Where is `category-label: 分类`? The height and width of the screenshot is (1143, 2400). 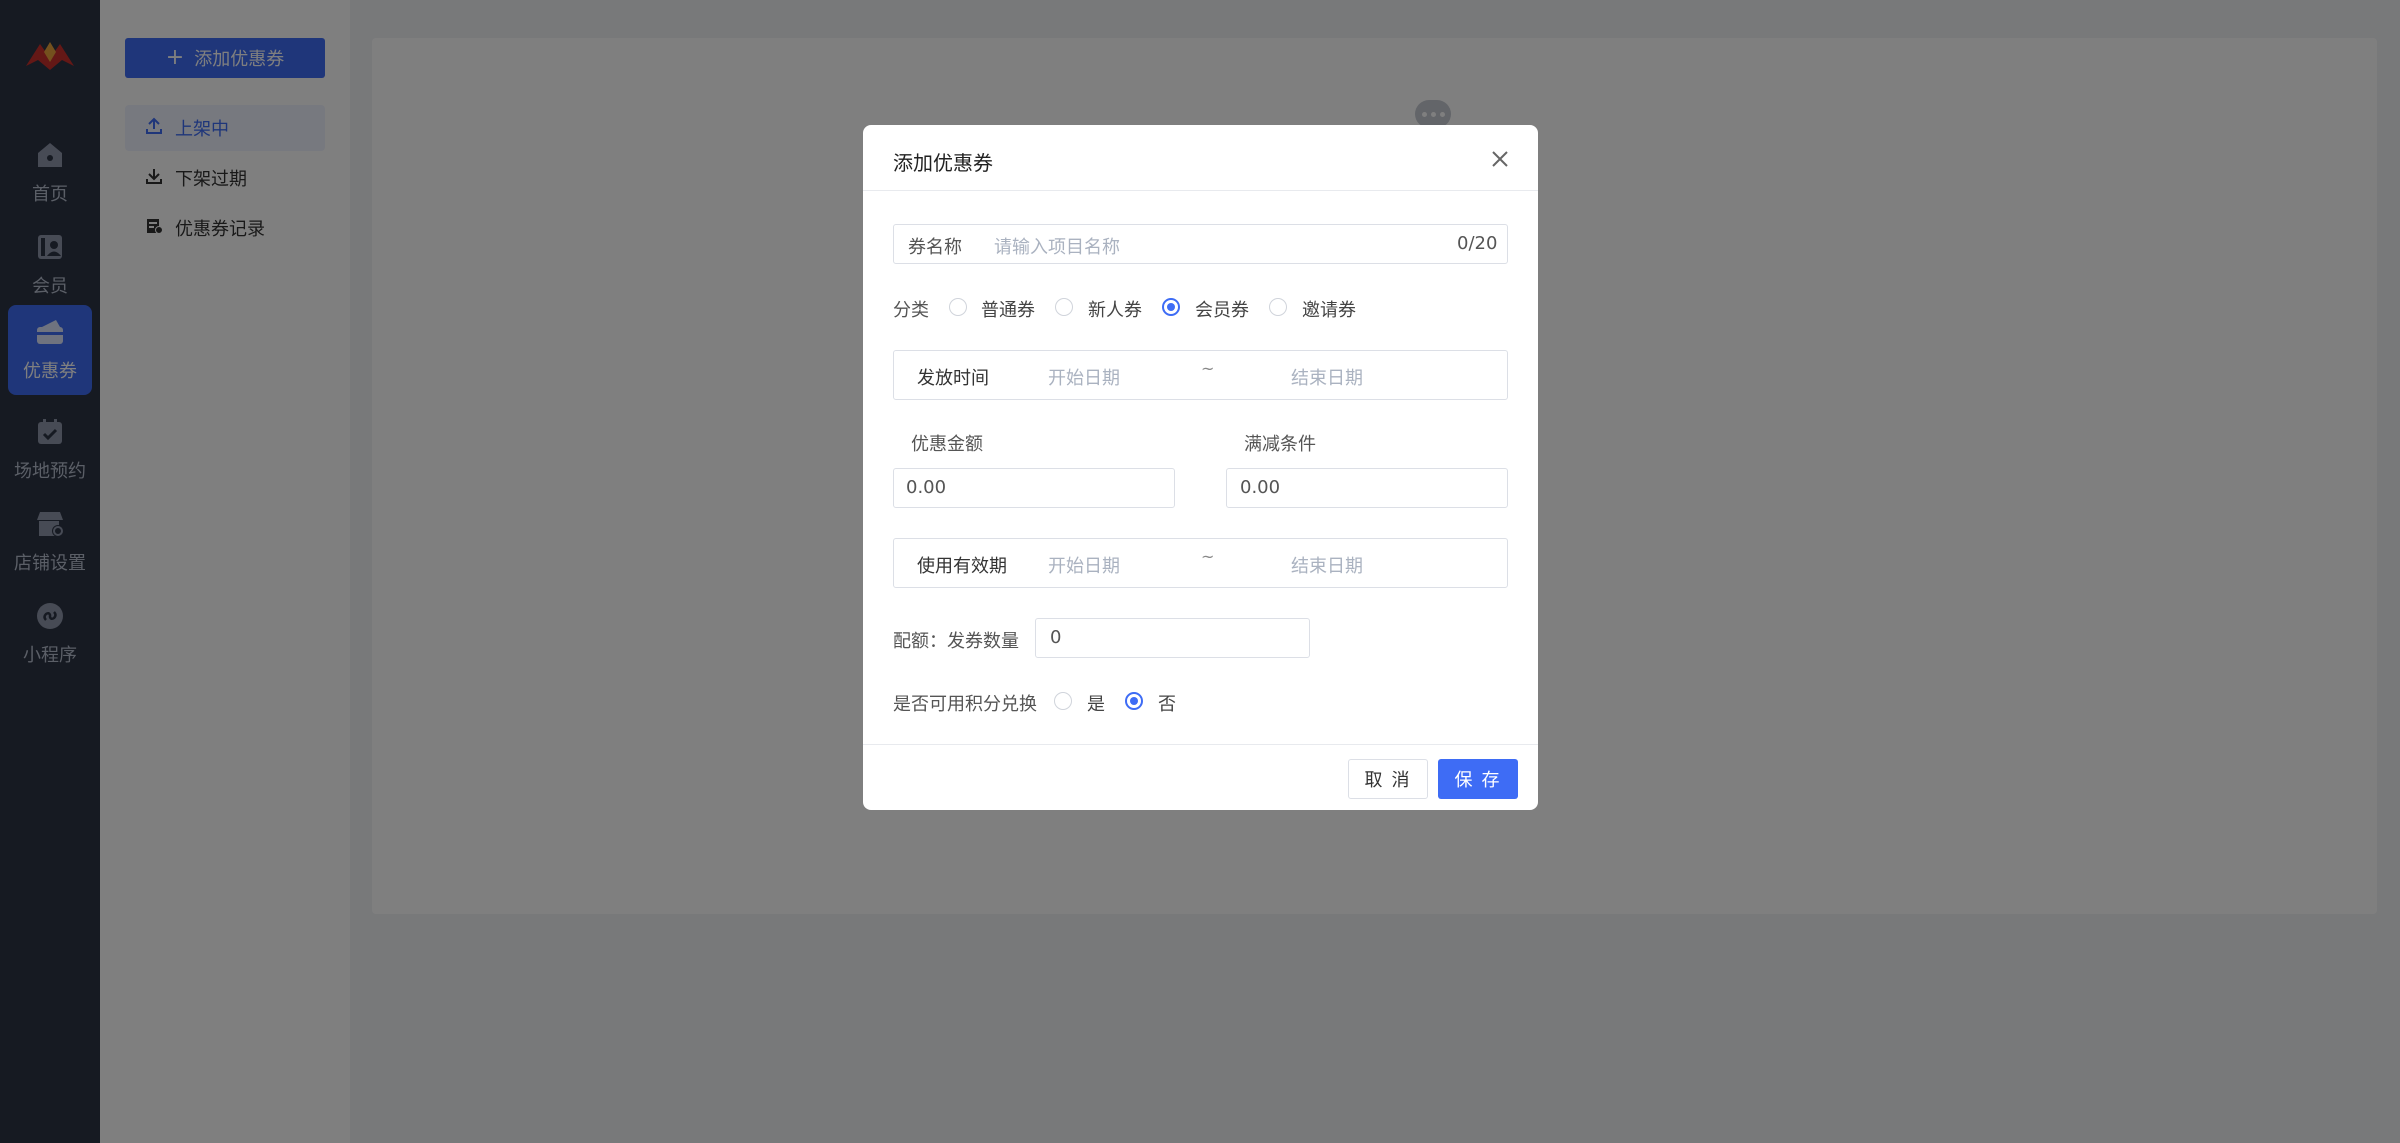 category-label: 分类 is located at coordinates (911, 310).